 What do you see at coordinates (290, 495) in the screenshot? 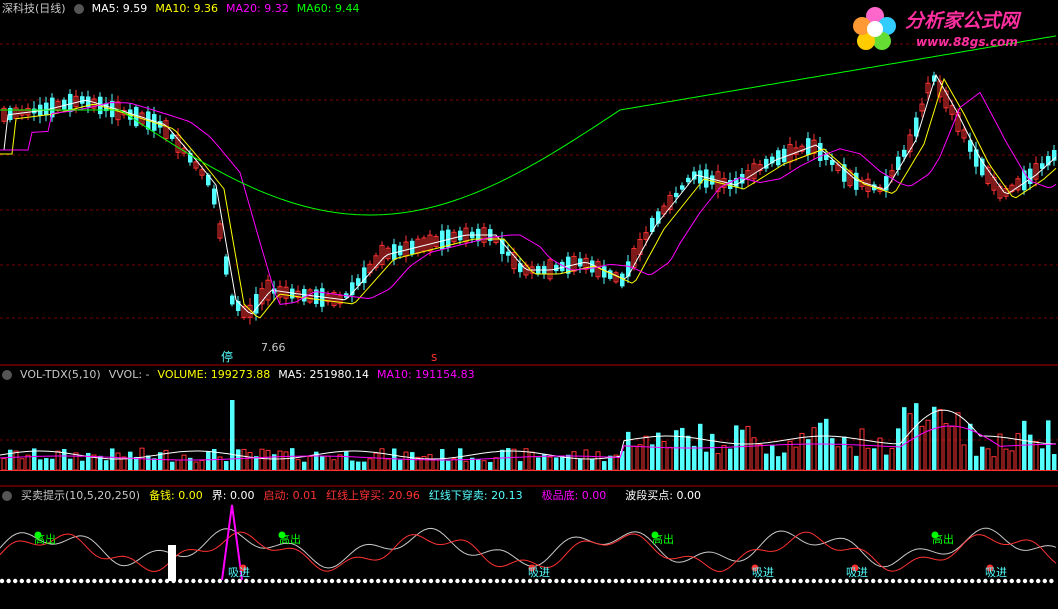
I see `qidong-label: 启动: 0.01` at bounding box center [290, 495].